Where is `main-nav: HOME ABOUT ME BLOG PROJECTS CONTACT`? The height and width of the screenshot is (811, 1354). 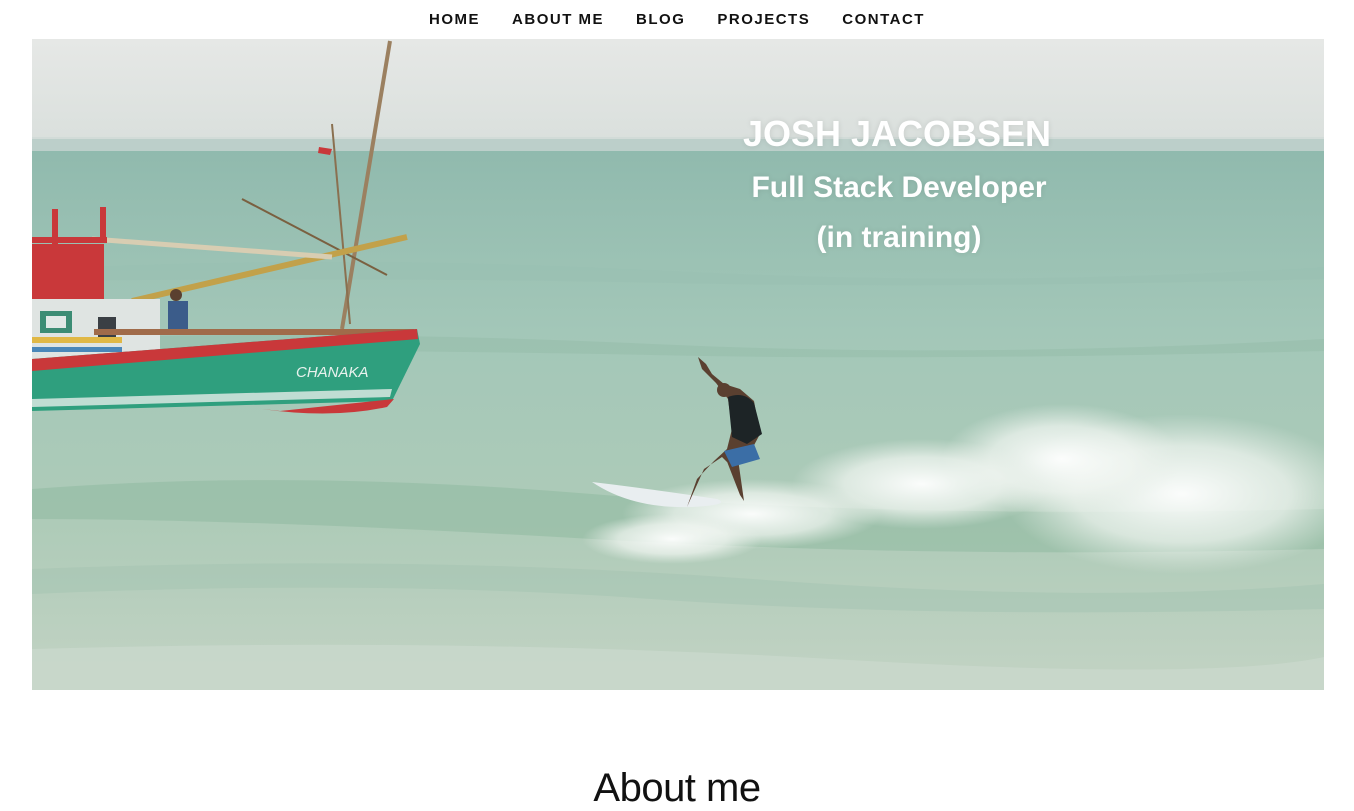
main-nav: HOME ABOUT ME BLOG PROJECTS CONTACT is located at coordinates (677, 19).